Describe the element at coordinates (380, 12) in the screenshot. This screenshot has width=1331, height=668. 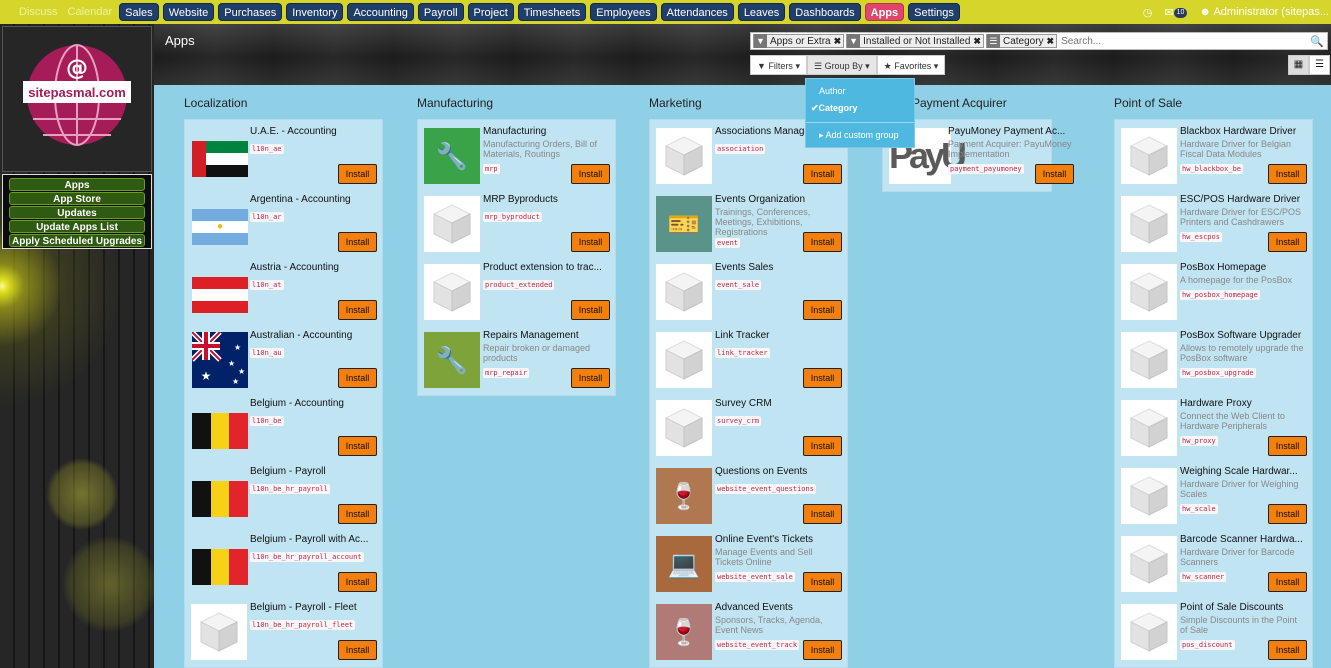
I see `menu-accounting: Accounting` at that location.